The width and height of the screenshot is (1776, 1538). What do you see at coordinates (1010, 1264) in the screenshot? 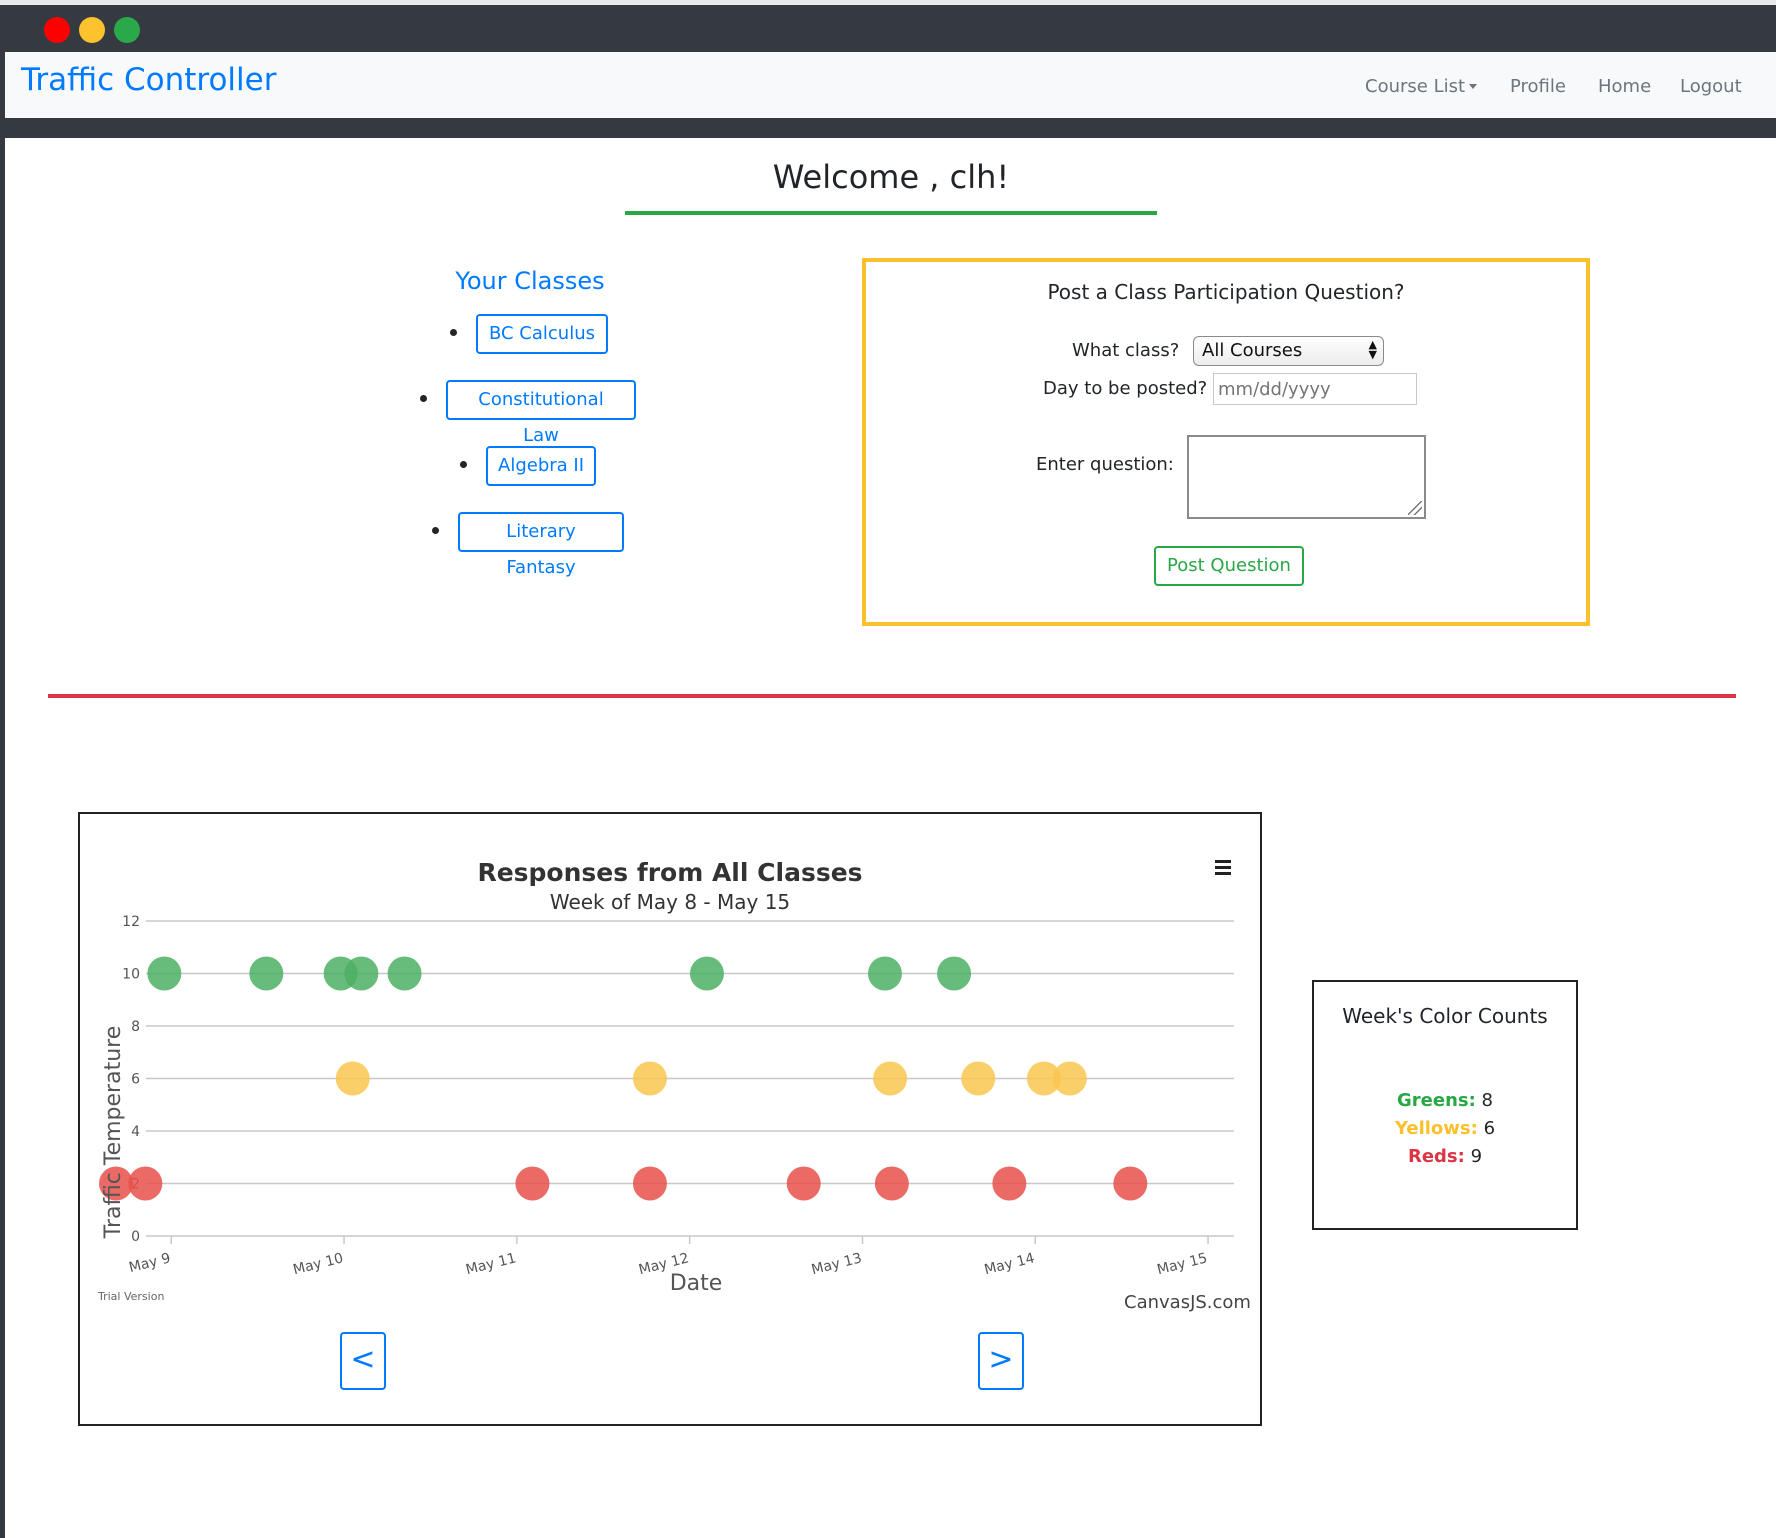
I see `x-tick-label: May 14` at bounding box center [1010, 1264].